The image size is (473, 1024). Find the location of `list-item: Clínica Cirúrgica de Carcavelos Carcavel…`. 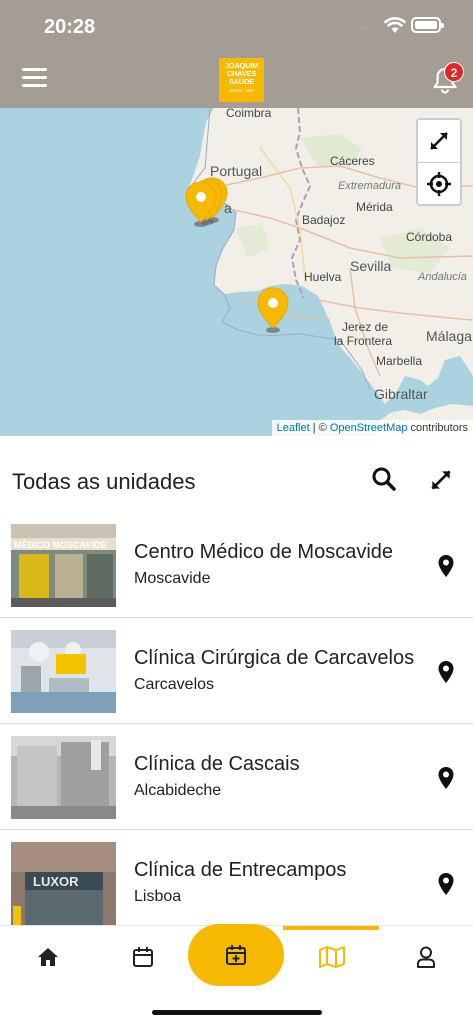

list-item: Clínica Cirúrgica de Carcavelos Carcavel… is located at coordinates (236, 671).